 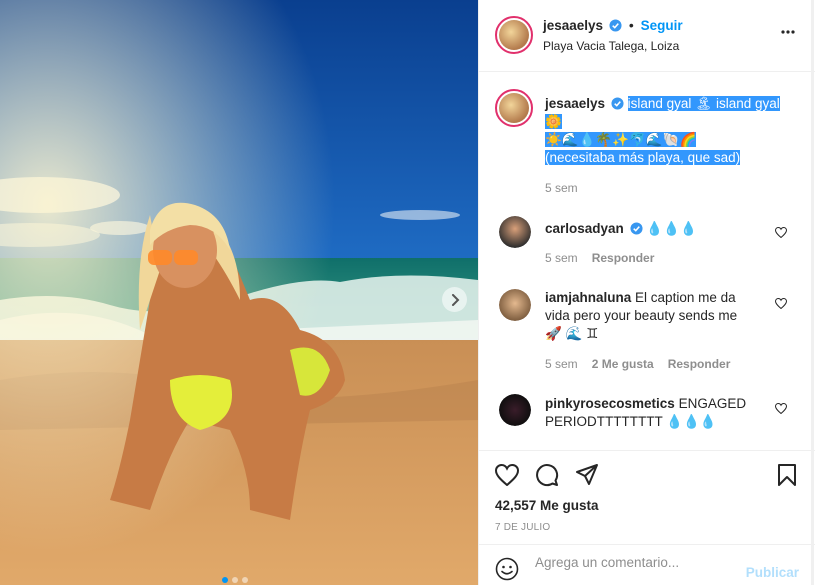 I want to click on comment-meta: 5 sem Responder, so click(x=599, y=258).